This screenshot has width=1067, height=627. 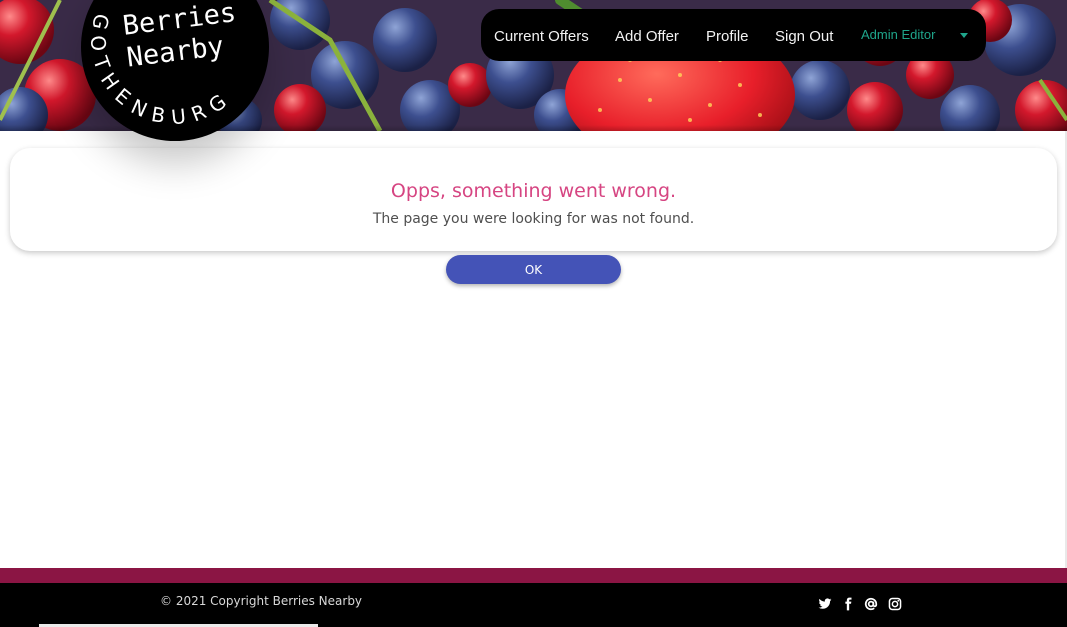 What do you see at coordinates (647, 35) in the screenshot?
I see `nav-add-offer: Add Offer` at bounding box center [647, 35].